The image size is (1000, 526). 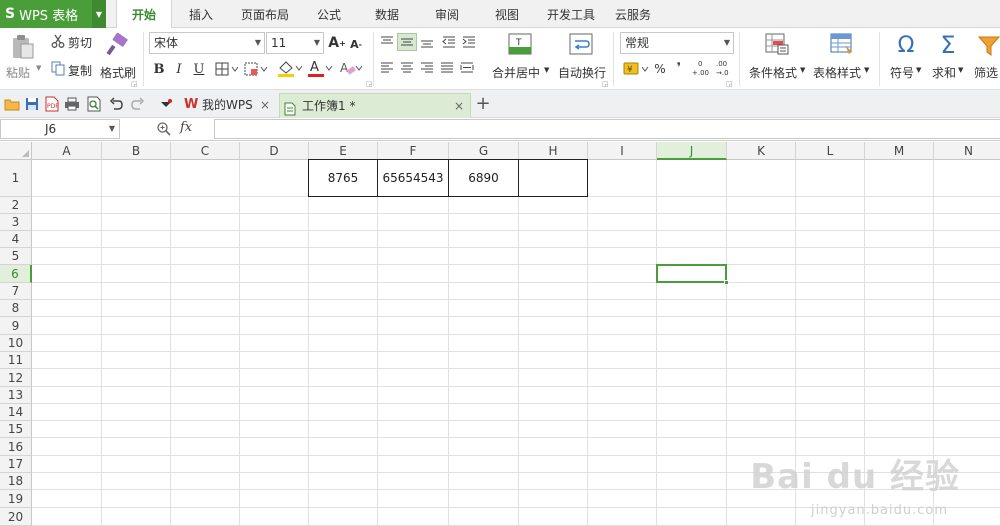 I want to click on tab-view: 视图, so click(x=507, y=14).